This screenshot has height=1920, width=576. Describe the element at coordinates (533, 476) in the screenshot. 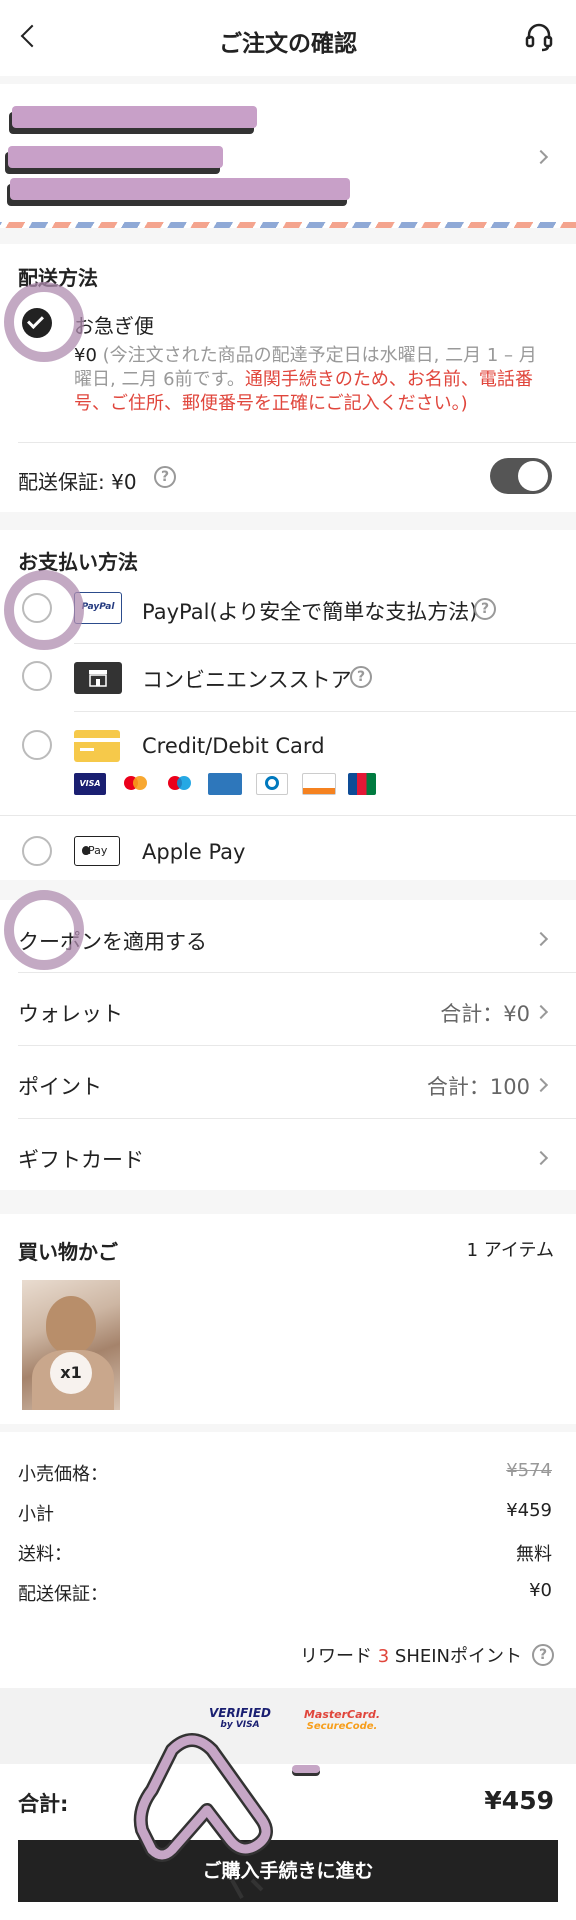

I see `toggle-knob` at that location.